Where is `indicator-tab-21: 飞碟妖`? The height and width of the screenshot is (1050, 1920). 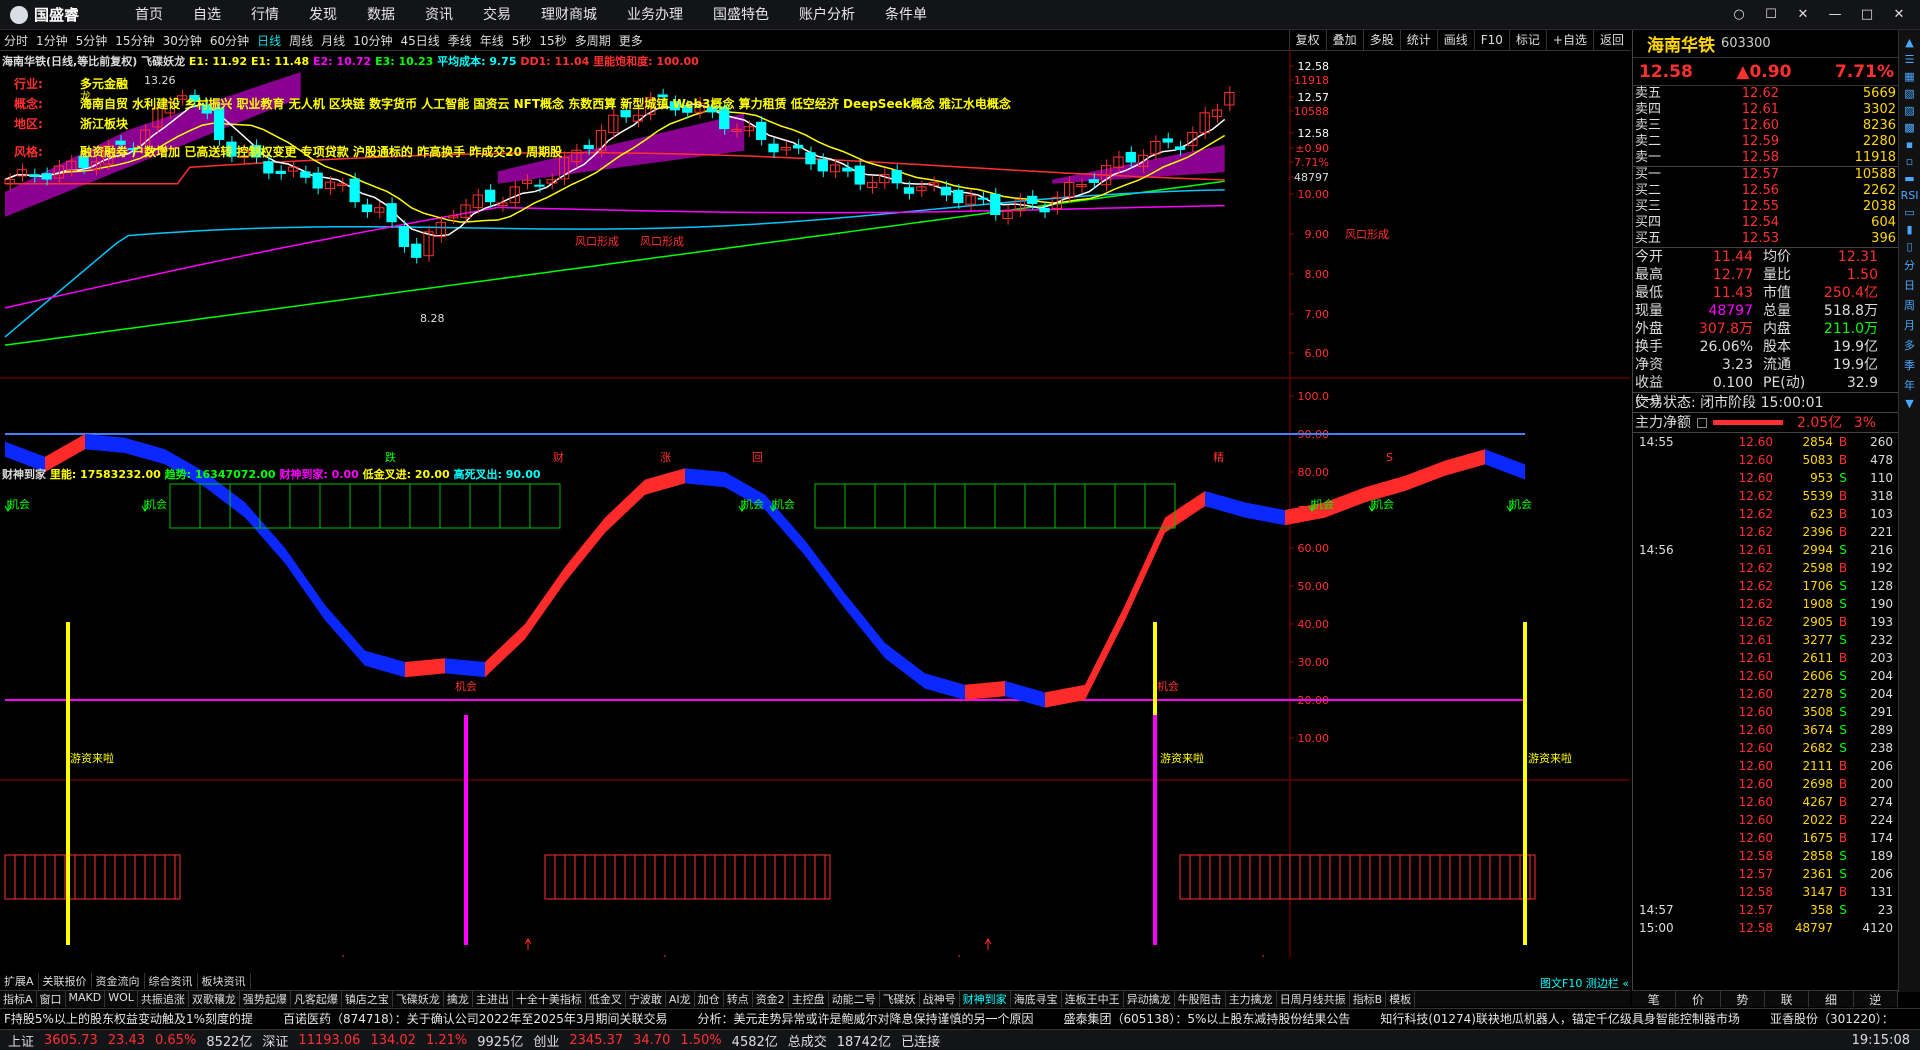 indicator-tab-21: 飞碟妖 is located at coordinates (900, 999).